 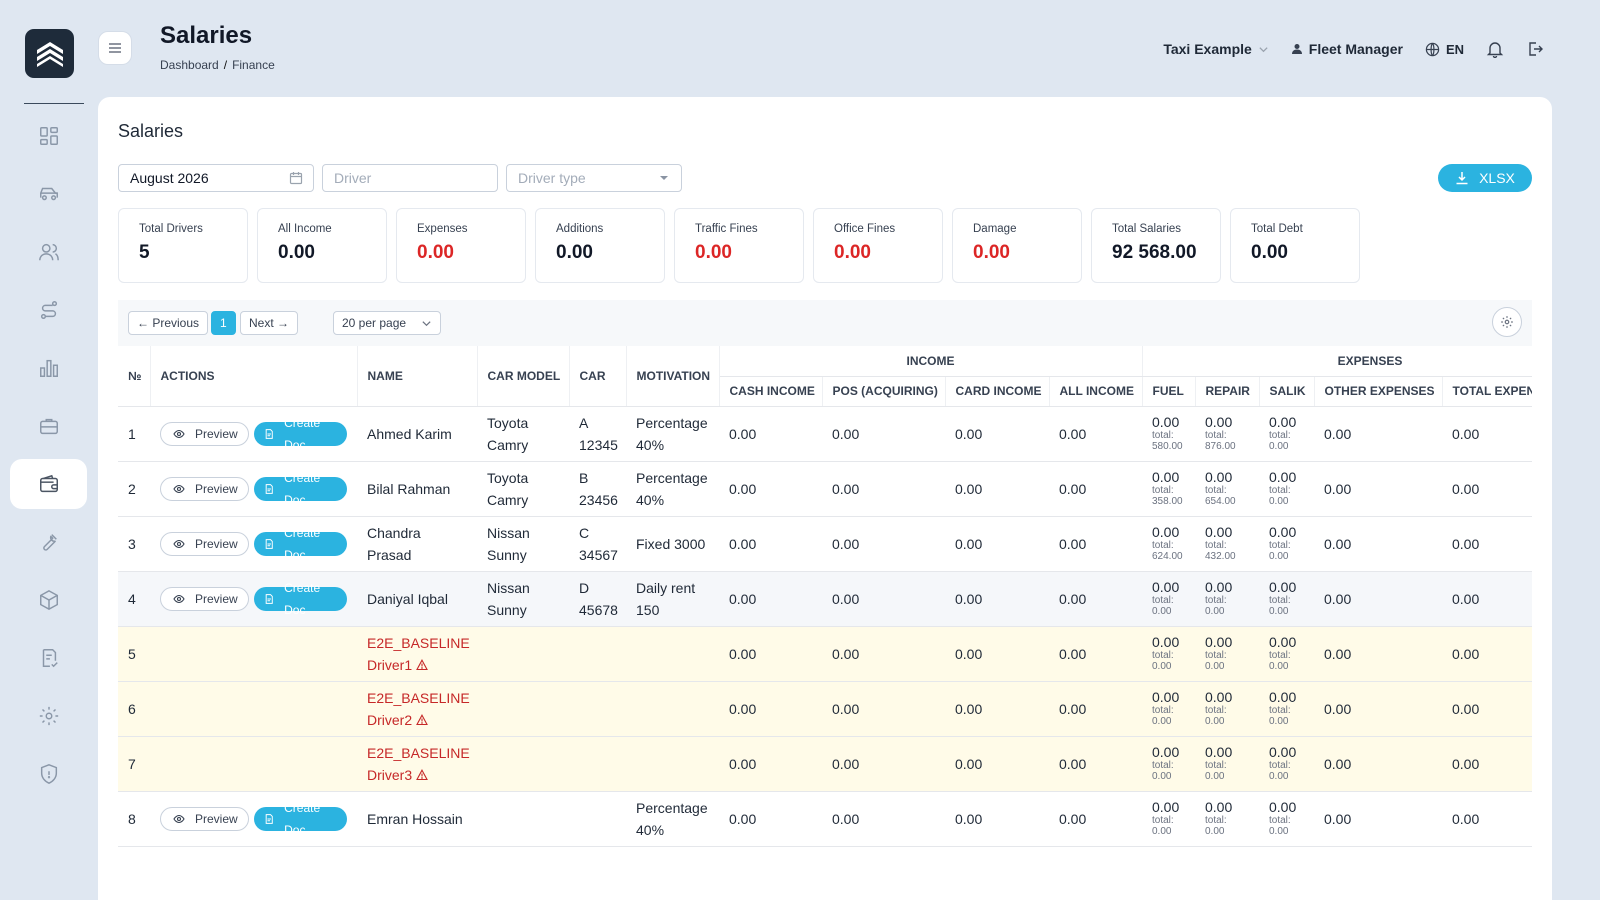 I want to click on header-total-expenses: TOTAL EXPENSES, so click(x=1487, y=391).